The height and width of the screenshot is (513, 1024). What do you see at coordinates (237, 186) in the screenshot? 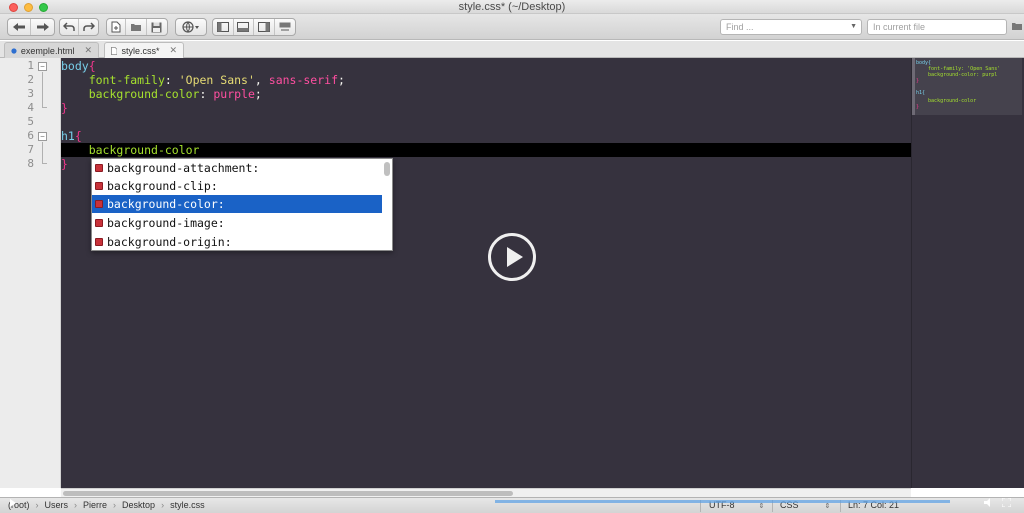
I see `autocomplete-item: background-clip:` at bounding box center [237, 186].